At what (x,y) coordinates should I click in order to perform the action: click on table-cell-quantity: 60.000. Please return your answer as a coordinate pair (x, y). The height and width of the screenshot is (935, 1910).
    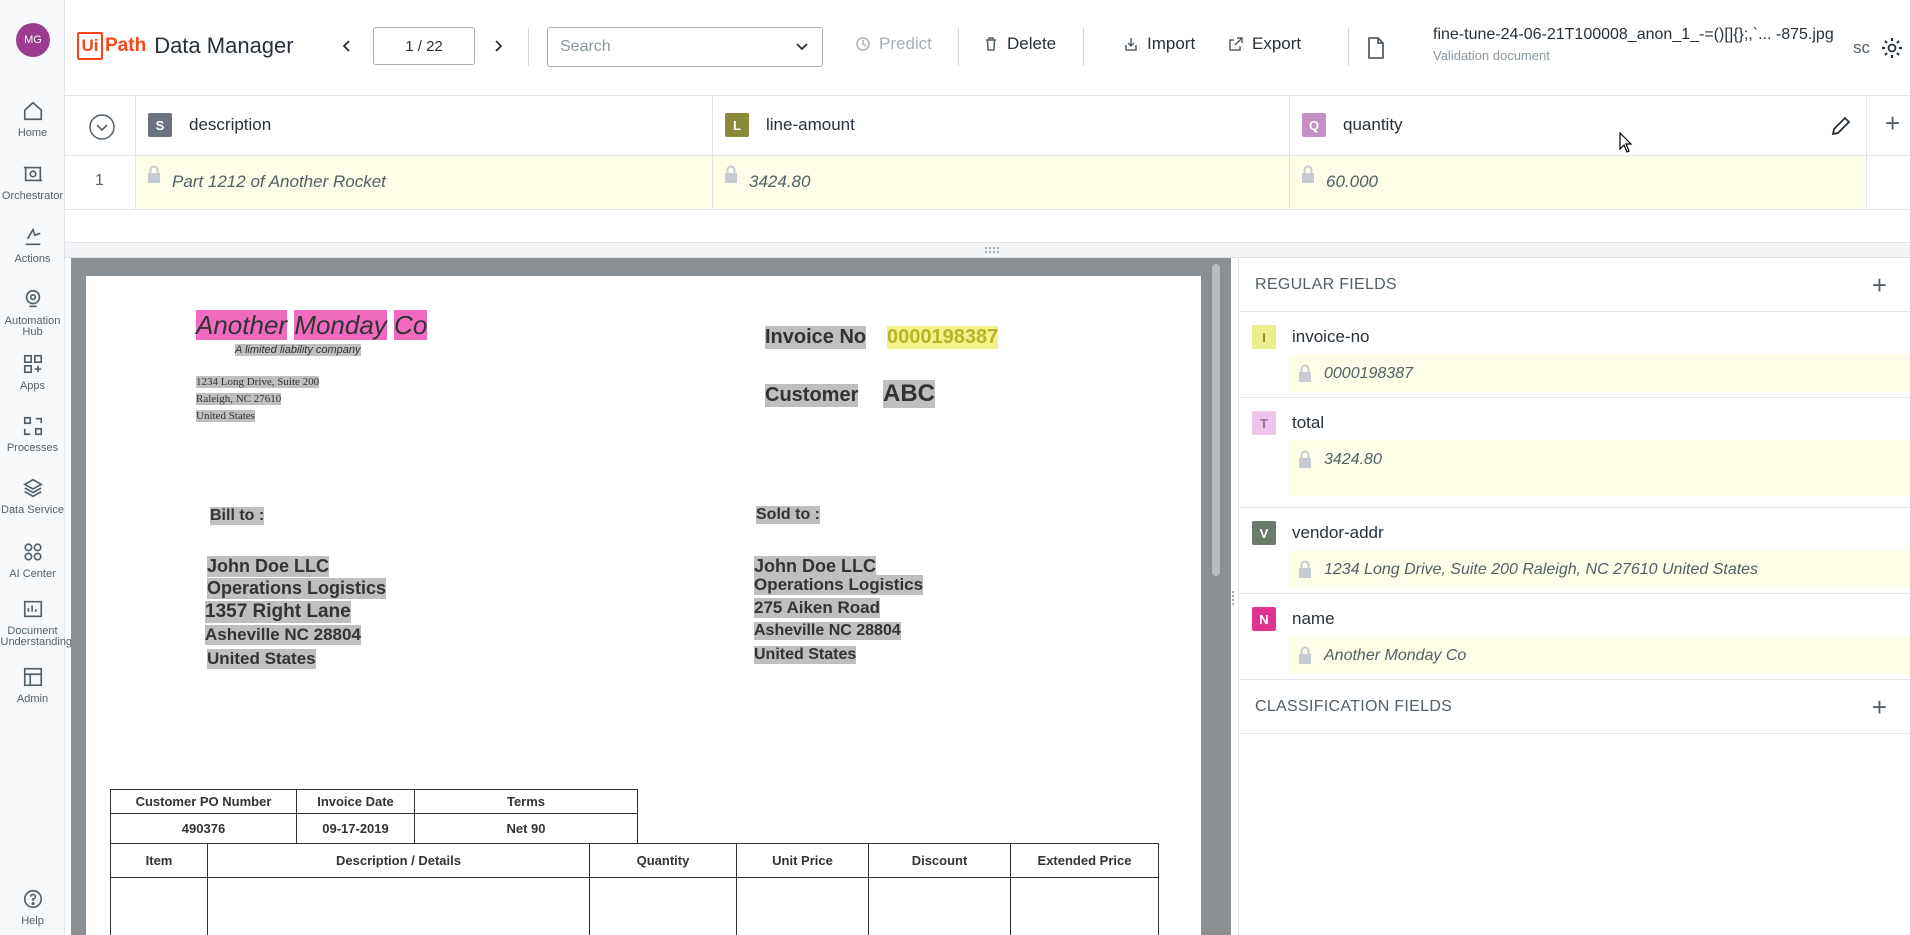
    Looking at the image, I should click on (1578, 182).